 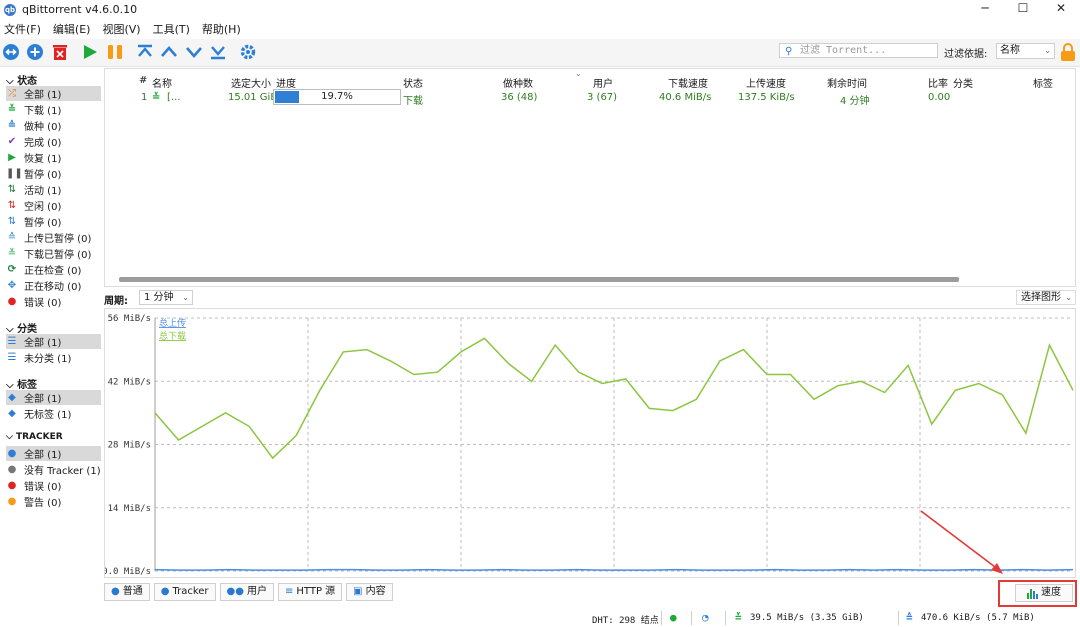 I want to click on tags-section-header: ⌵ 标签, so click(x=21, y=383).